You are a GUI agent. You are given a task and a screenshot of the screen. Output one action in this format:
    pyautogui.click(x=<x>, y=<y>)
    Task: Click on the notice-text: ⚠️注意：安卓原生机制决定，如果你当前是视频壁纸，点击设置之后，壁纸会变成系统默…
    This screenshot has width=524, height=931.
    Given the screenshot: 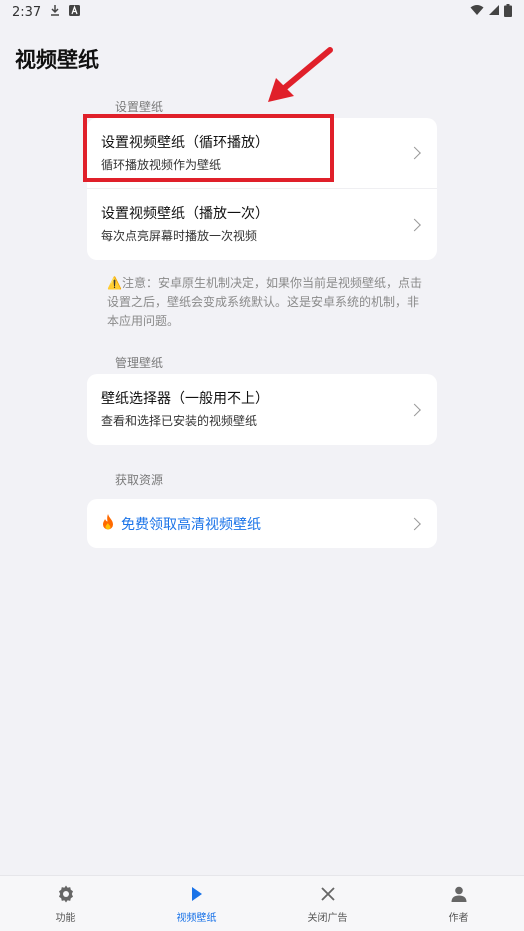 What is the action you would take?
    pyautogui.click(x=264, y=302)
    